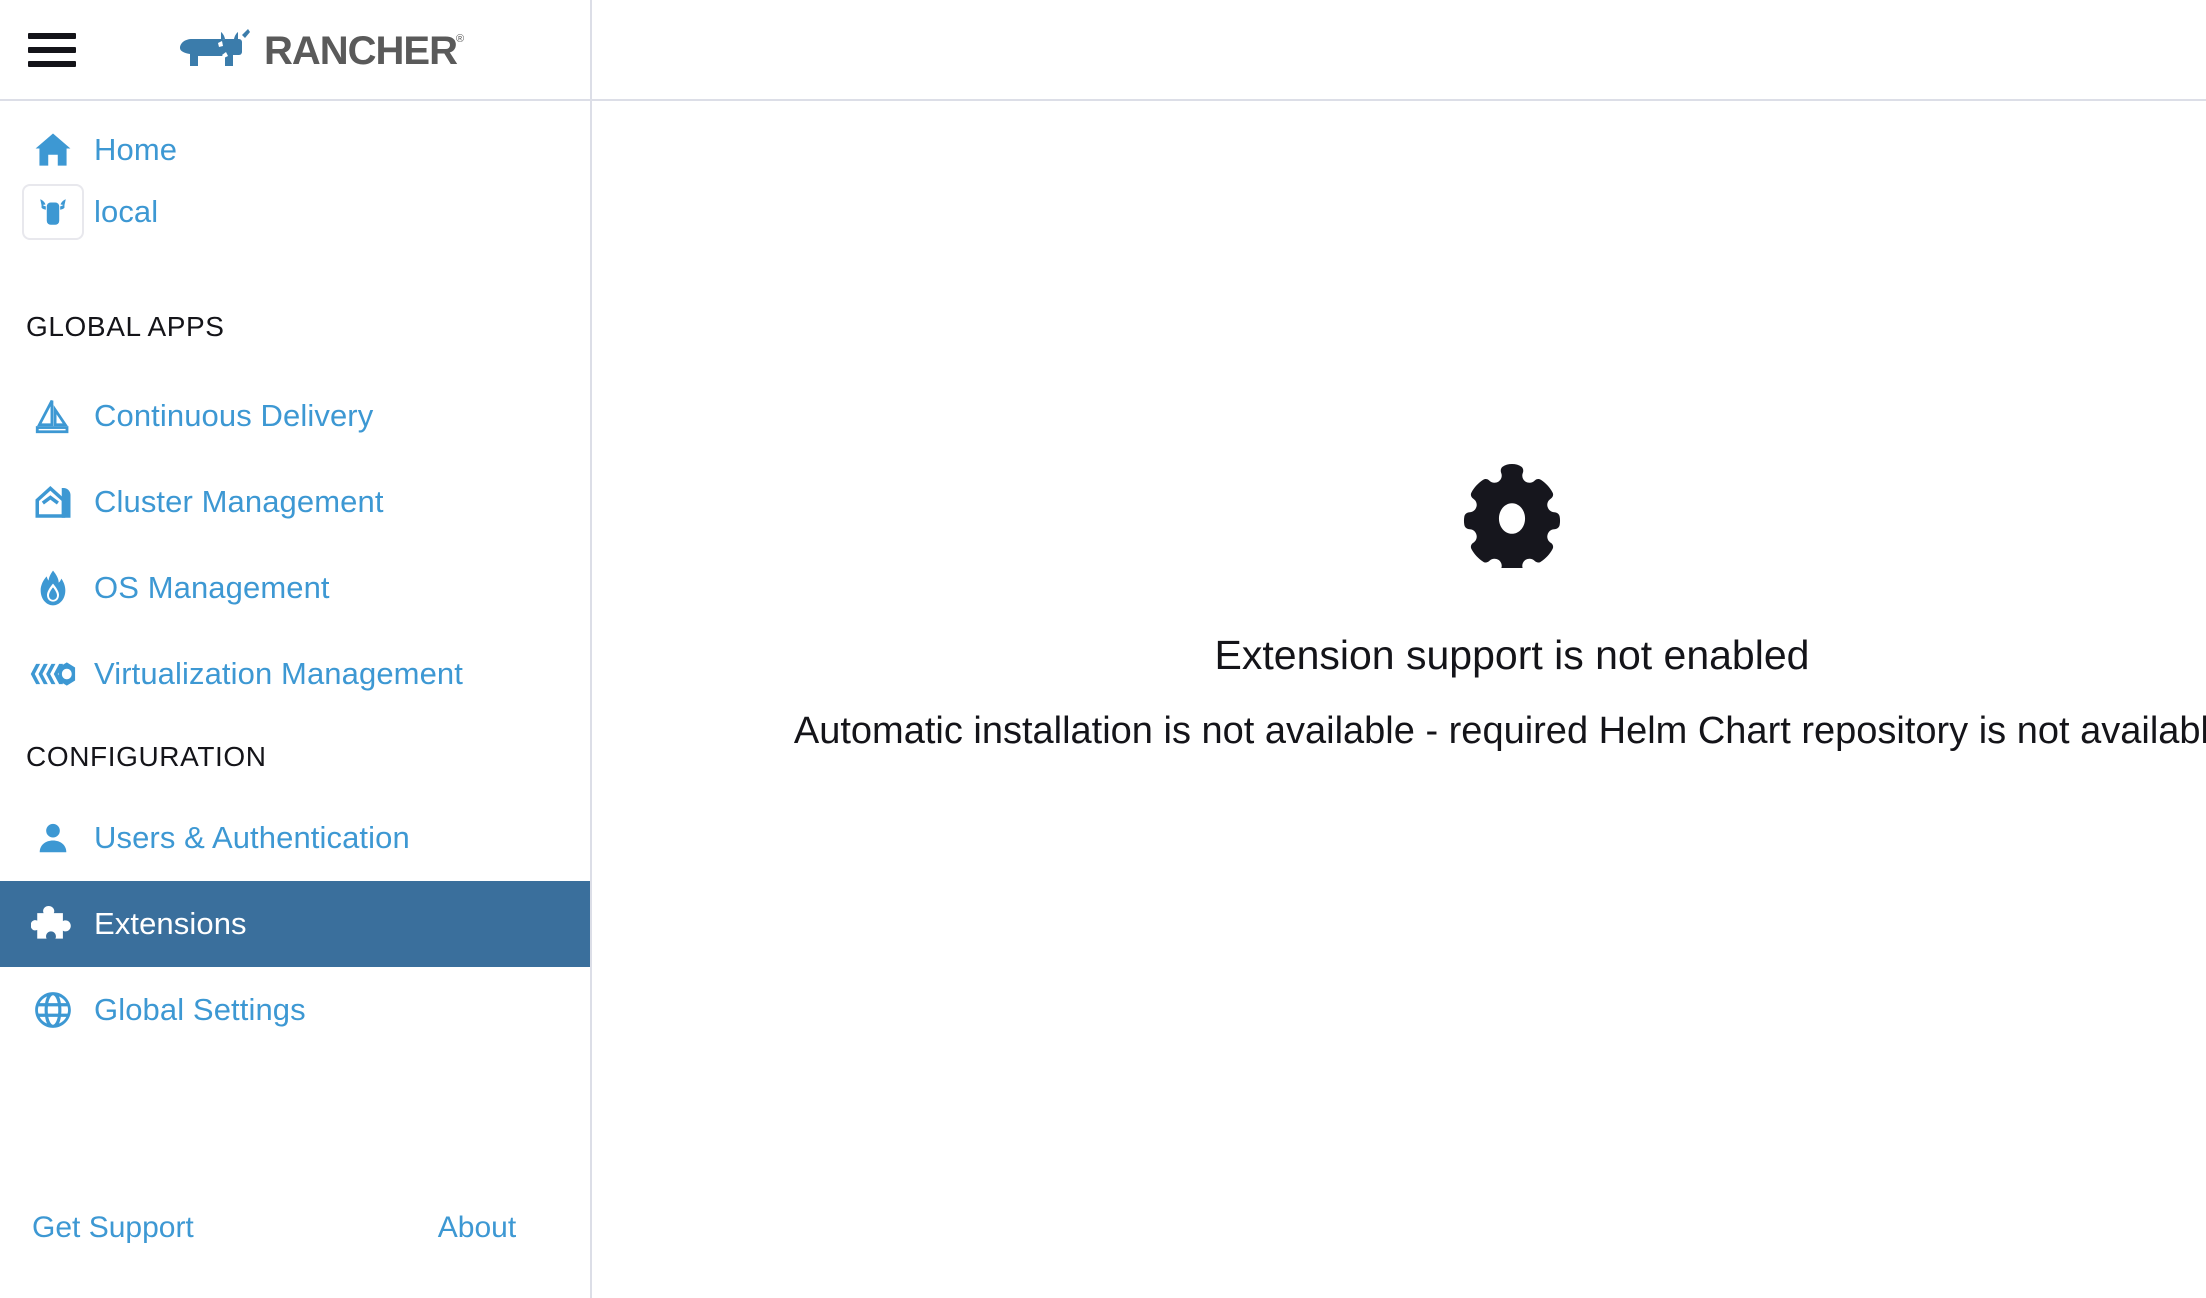 Image resolution: width=2206 pixels, height=1298 pixels. Describe the element at coordinates (239, 501) in the screenshot. I see `sidebar-item-label: Cluster Management` at that location.